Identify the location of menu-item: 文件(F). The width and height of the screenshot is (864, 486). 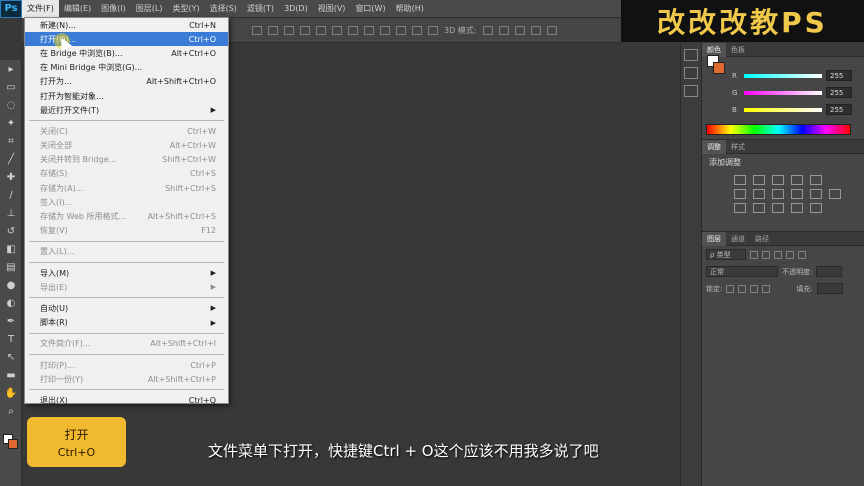
(40, 9).